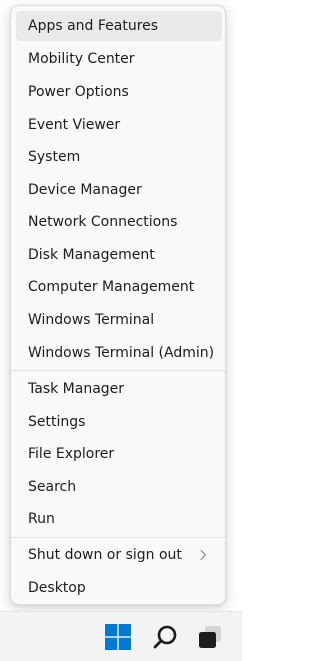 This screenshot has width=320, height=661. I want to click on search-icon, so click(166, 637).